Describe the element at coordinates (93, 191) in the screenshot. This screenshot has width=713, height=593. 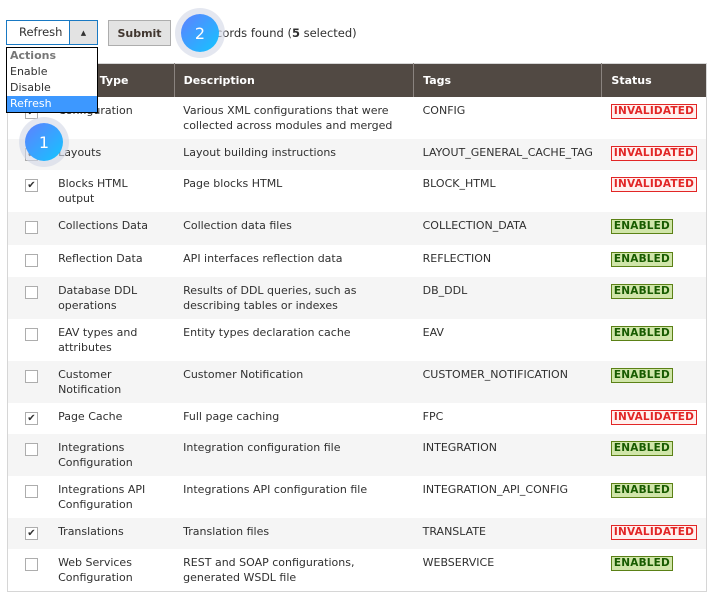
I see `cache-type: Blocks HTML output` at that location.